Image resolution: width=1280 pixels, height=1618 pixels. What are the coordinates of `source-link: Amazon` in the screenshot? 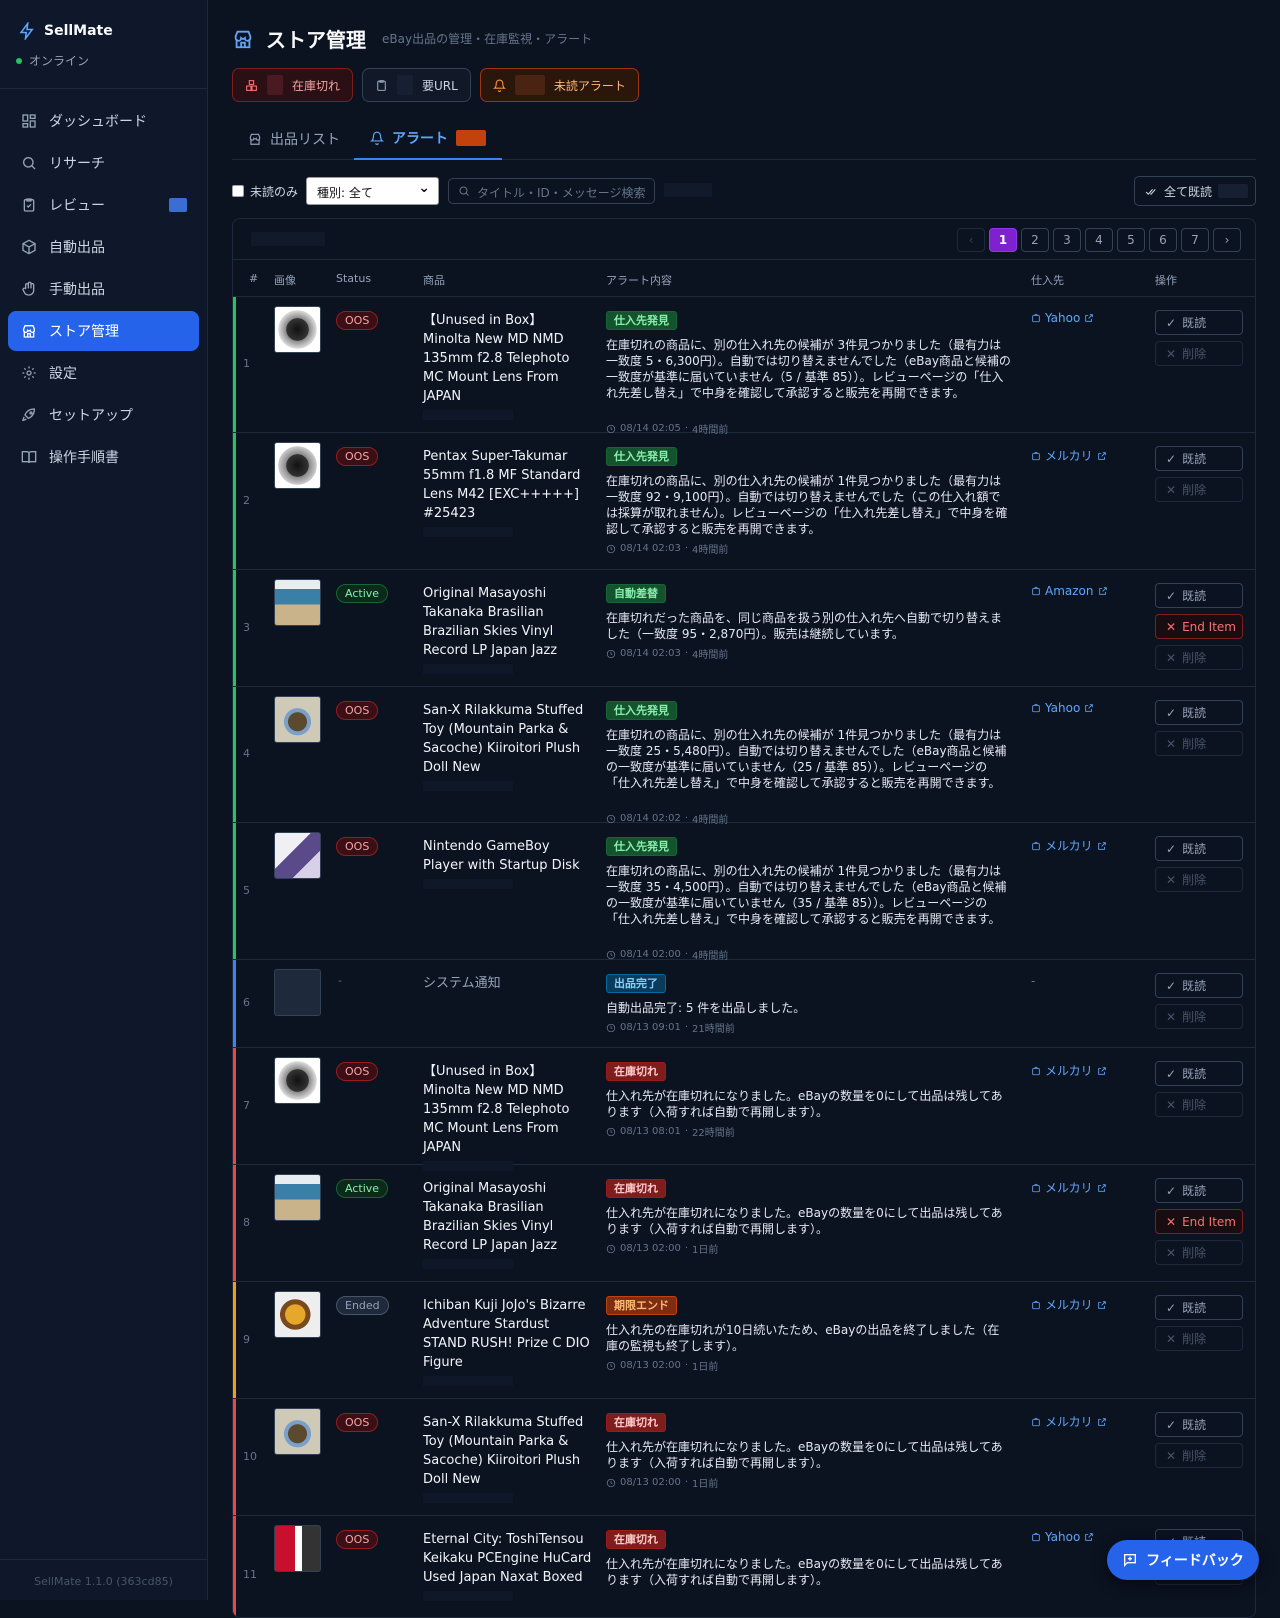 It's located at (1069, 591).